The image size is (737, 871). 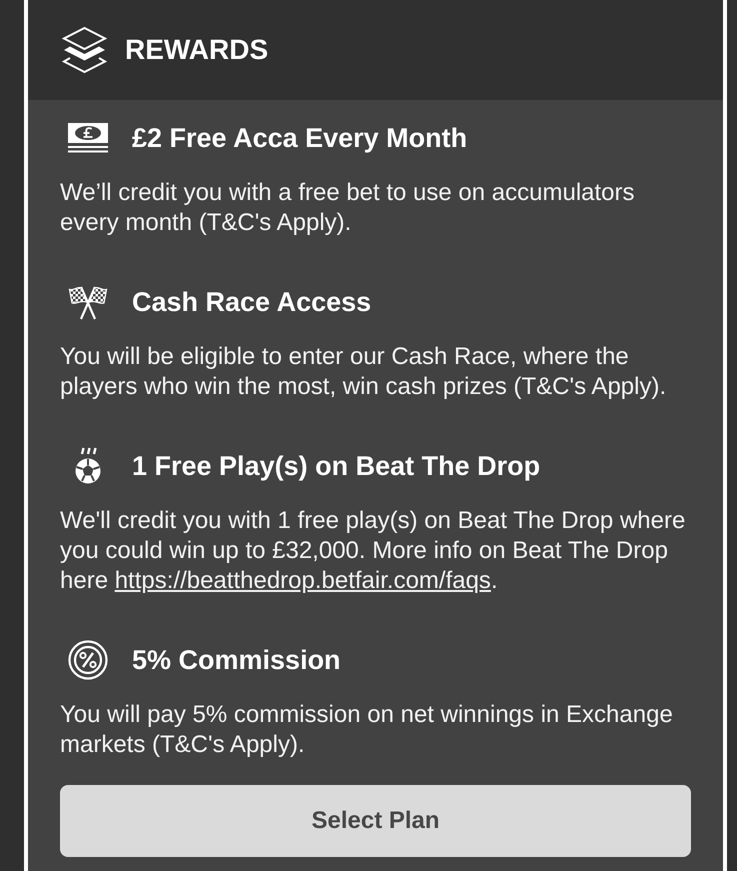 I want to click on reward-title: £2 Free Acca Every Month, so click(x=300, y=138).